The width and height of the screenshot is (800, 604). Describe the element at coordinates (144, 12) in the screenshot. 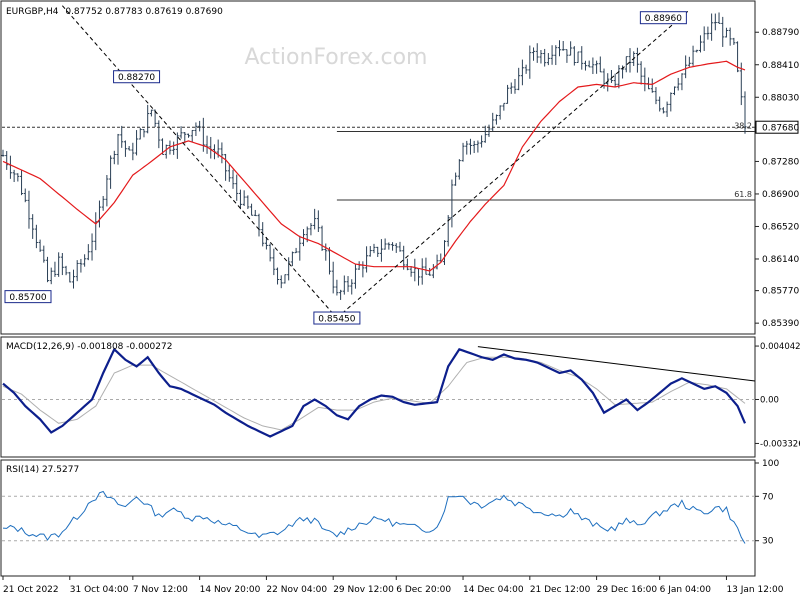

I see `ohlc-label: 0.87752 0.87783 0.87619 0.87690` at that location.